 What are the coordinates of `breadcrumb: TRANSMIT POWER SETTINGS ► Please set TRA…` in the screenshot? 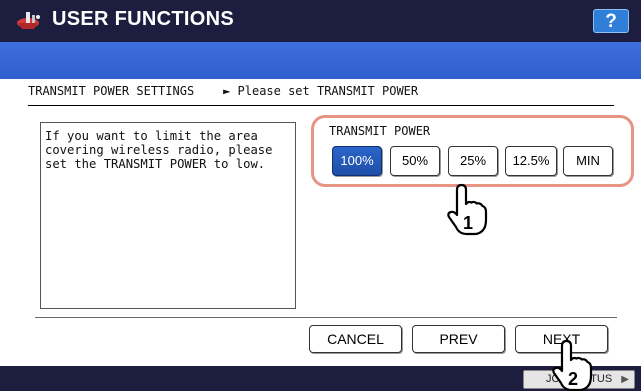 It's located at (223, 91).